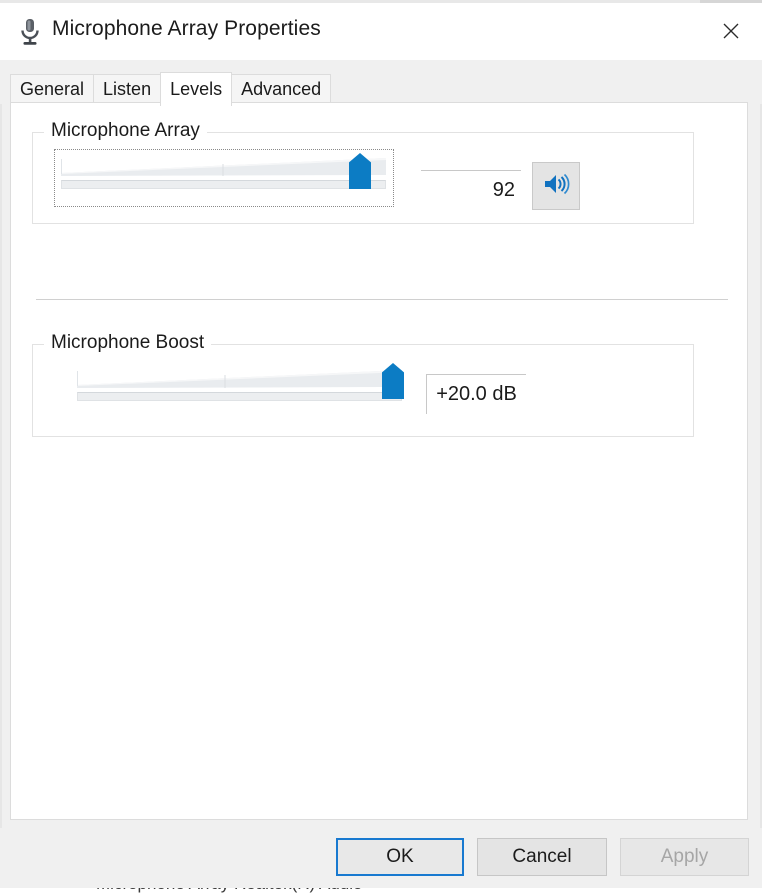 The height and width of the screenshot is (894, 762). I want to click on background-window-bleed: Microphone Array Realtek(R) Audio, so click(381, 891).